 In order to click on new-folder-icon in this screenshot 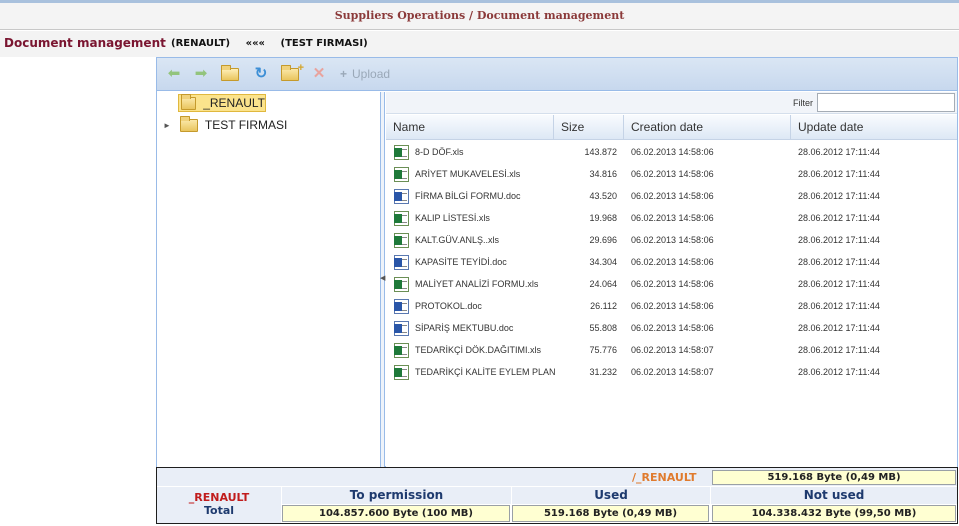, I will do `click(292, 70)`.